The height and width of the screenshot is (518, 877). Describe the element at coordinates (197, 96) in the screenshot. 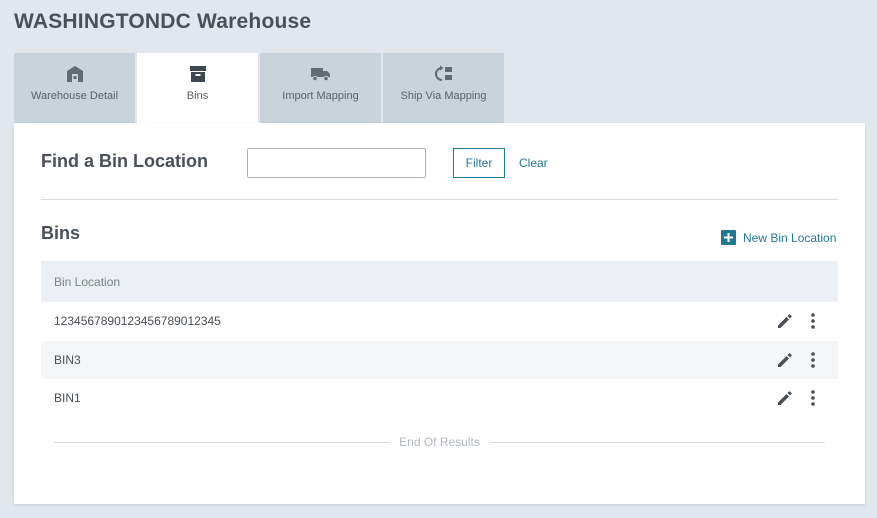

I see `tab-label: Bins` at that location.